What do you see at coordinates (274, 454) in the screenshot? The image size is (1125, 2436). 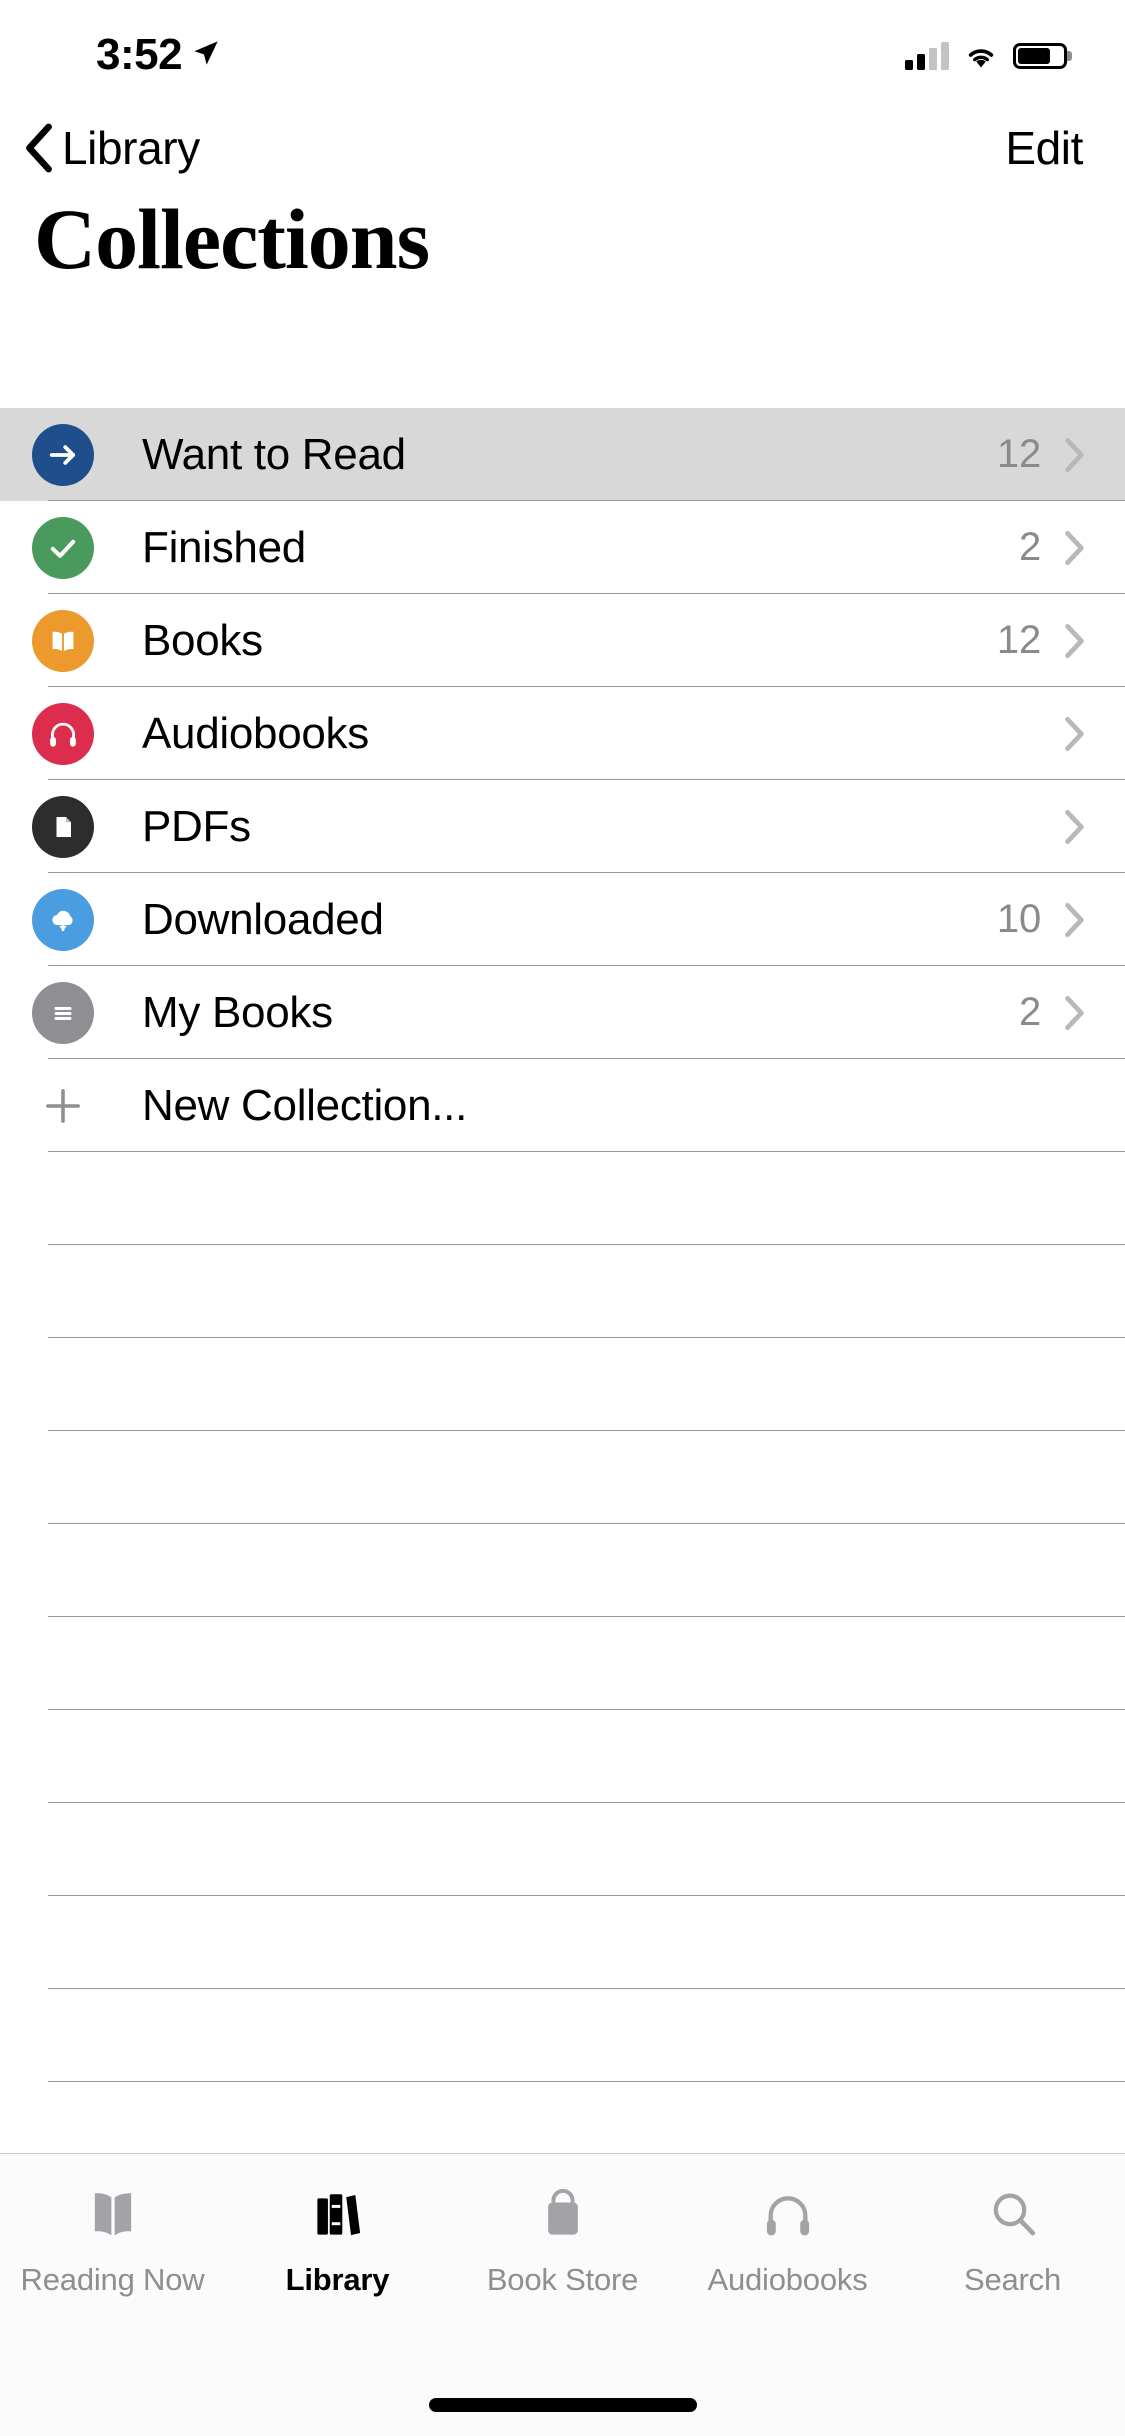 I see `collection-row-label: Want to Read` at bounding box center [274, 454].